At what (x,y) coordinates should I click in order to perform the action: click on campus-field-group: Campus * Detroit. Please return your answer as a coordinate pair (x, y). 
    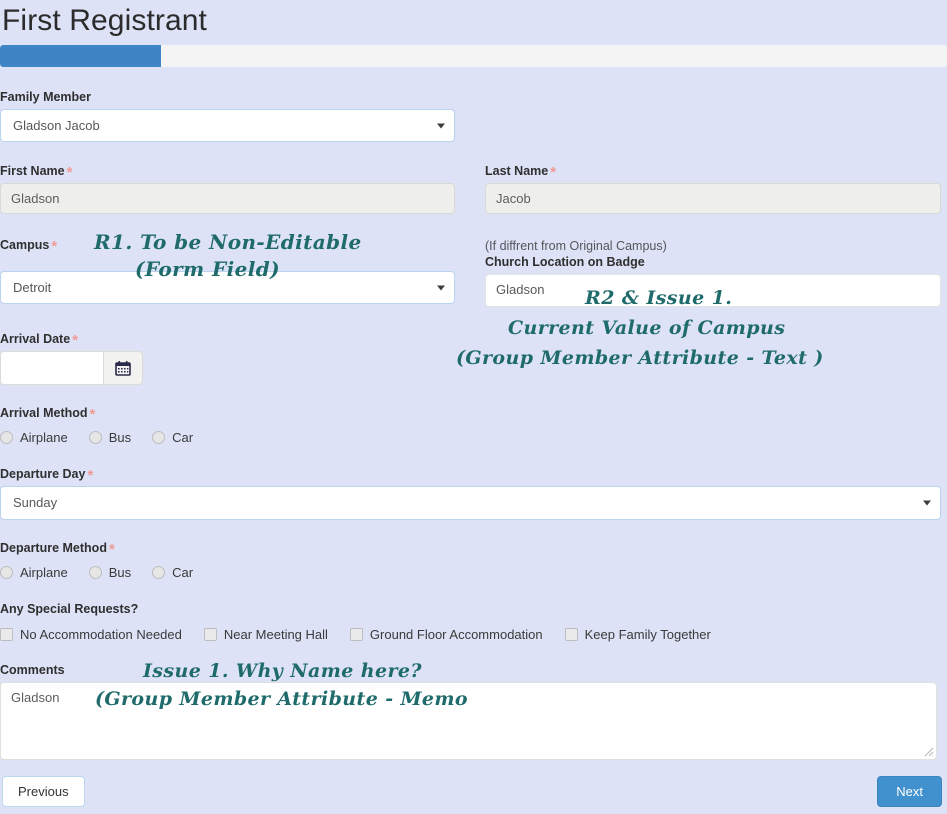
    Looking at the image, I should click on (227, 271).